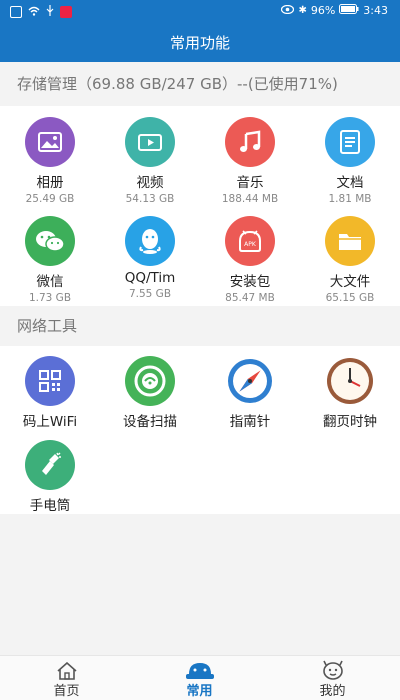  What do you see at coordinates (350, 199) in the screenshot?
I see `storage-item-size: 1.81 MB` at bounding box center [350, 199].